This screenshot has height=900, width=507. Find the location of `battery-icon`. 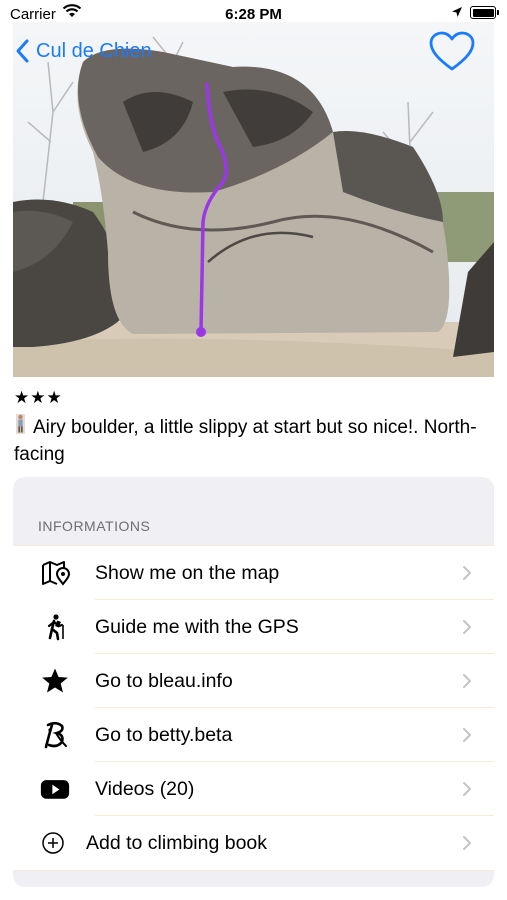

battery-icon is located at coordinates (484, 12).